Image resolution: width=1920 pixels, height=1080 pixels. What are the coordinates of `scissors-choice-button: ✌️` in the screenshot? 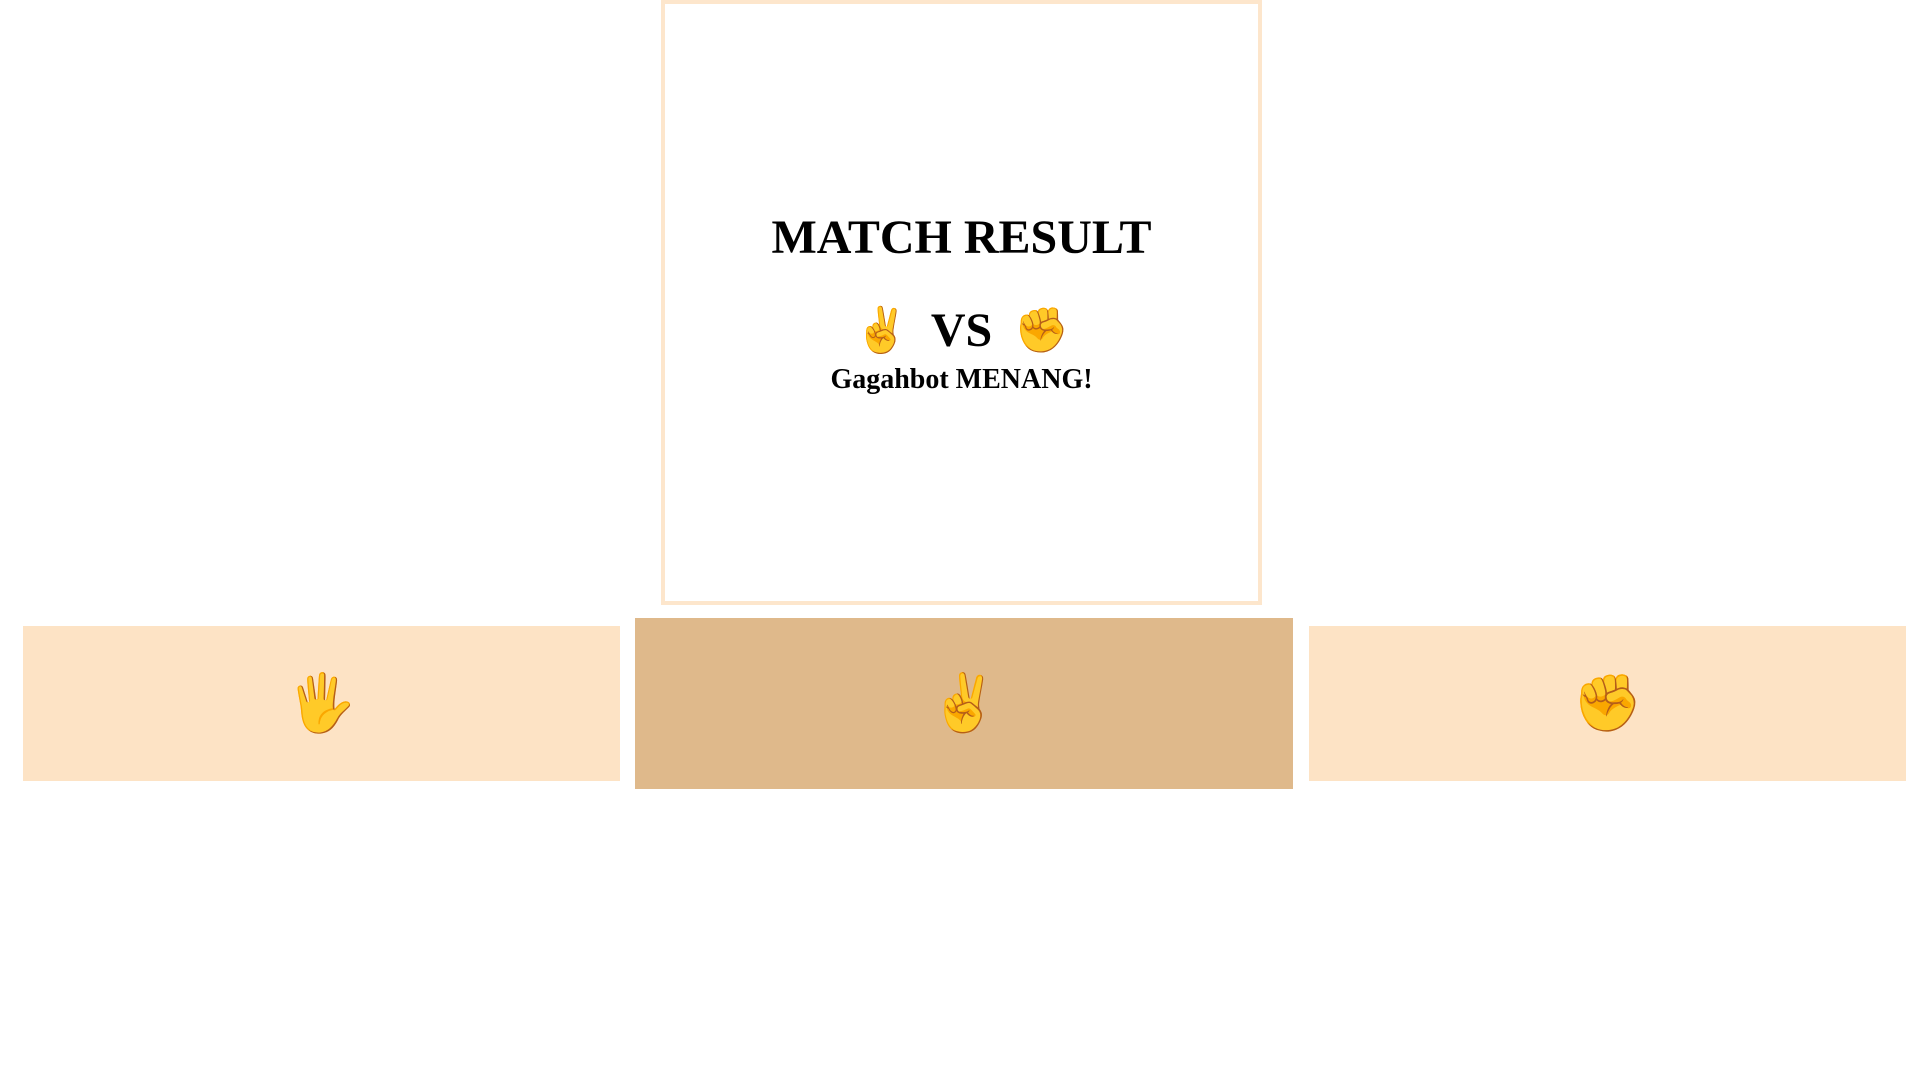 It's located at (964, 703).